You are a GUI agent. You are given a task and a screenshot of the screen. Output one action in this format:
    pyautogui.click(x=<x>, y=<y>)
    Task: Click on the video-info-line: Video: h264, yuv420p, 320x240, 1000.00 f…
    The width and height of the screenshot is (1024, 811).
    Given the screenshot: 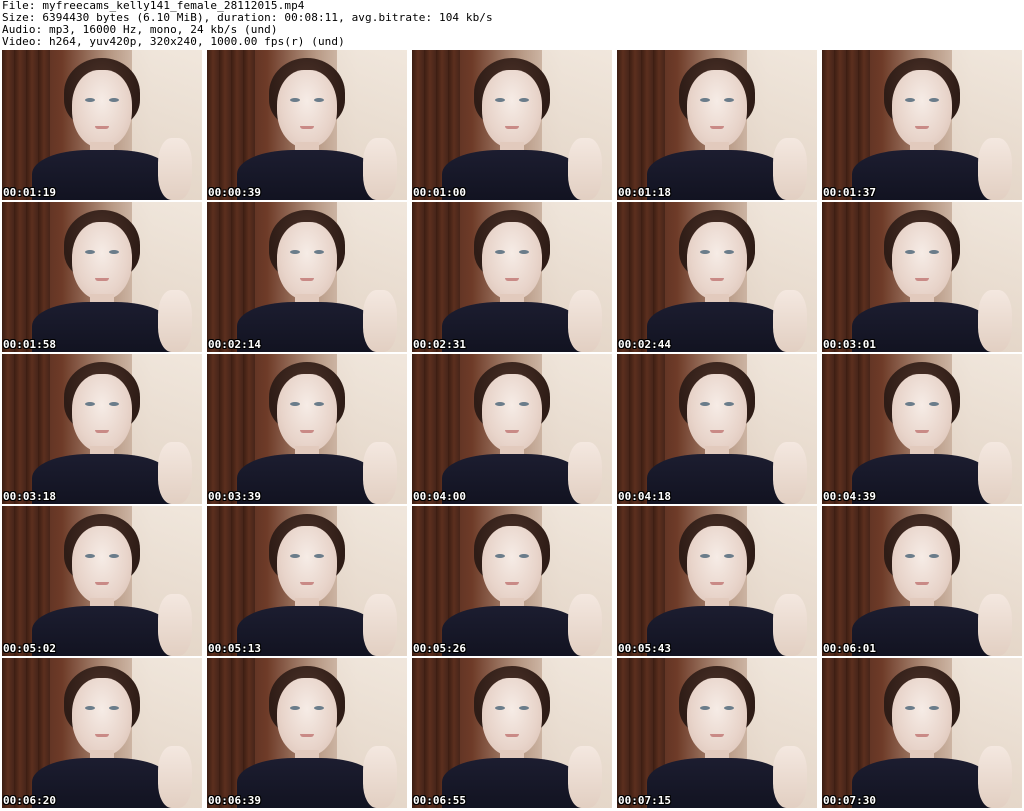 What is the action you would take?
    pyautogui.click(x=173, y=41)
    